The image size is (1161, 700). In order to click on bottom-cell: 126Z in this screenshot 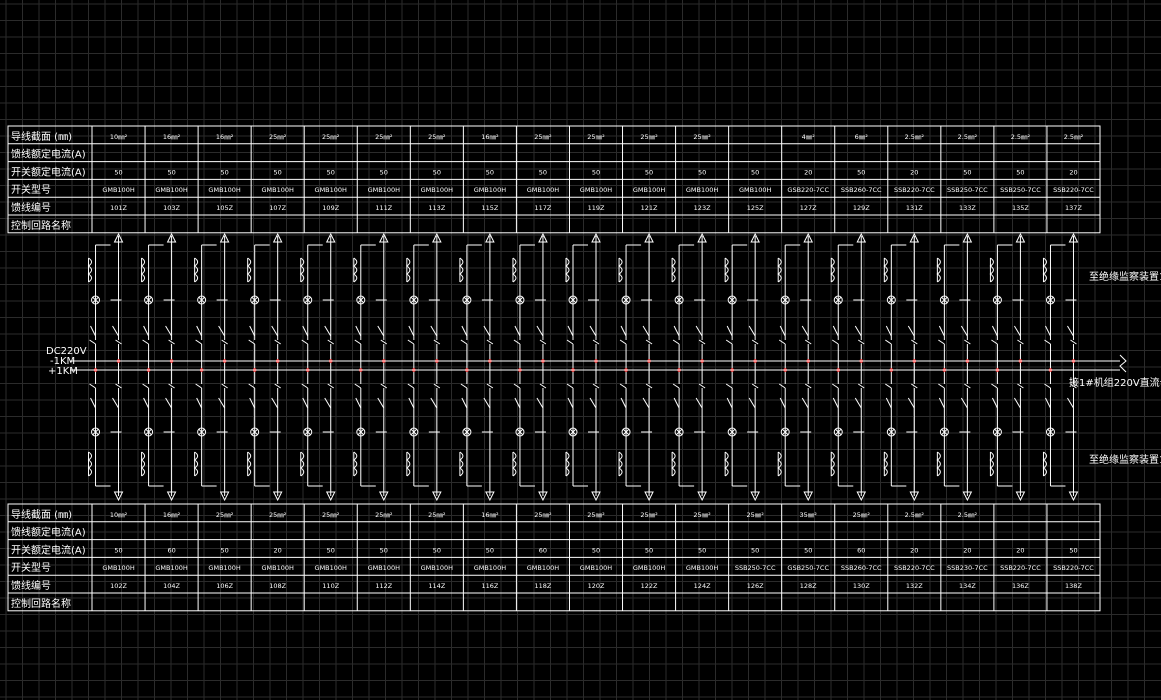, I will do `click(755, 586)`.